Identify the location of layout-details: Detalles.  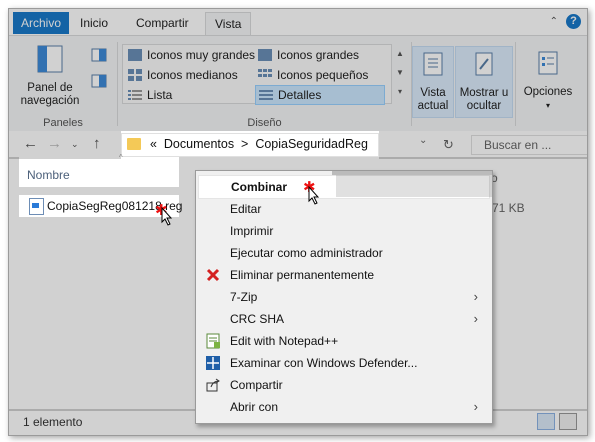
(320, 95).